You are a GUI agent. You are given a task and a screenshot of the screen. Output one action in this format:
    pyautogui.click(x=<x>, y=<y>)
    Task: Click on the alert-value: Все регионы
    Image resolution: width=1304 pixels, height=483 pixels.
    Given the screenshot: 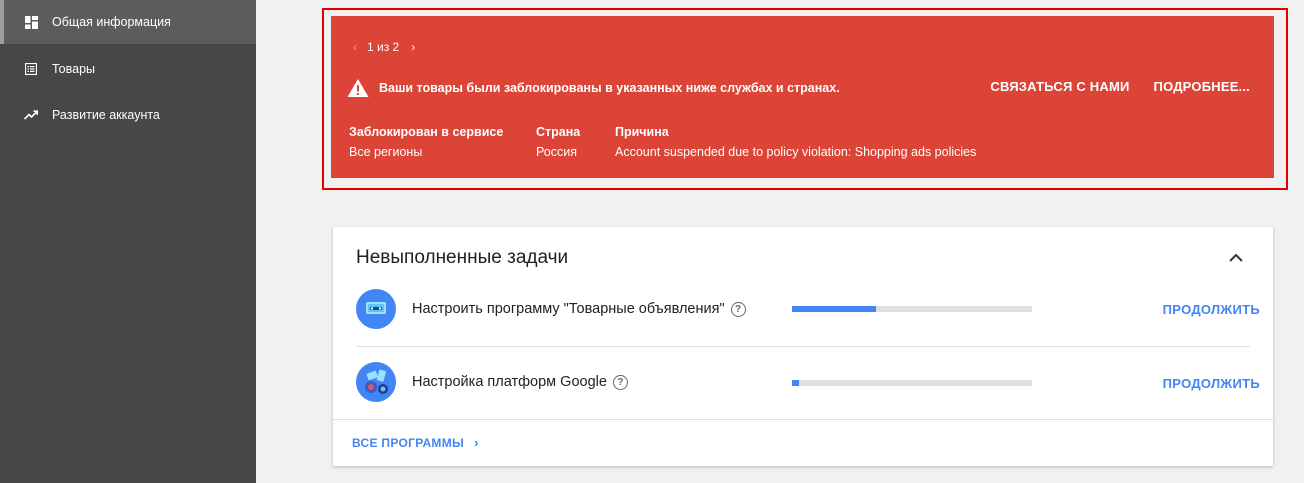 What is the action you would take?
    pyautogui.click(x=386, y=152)
    